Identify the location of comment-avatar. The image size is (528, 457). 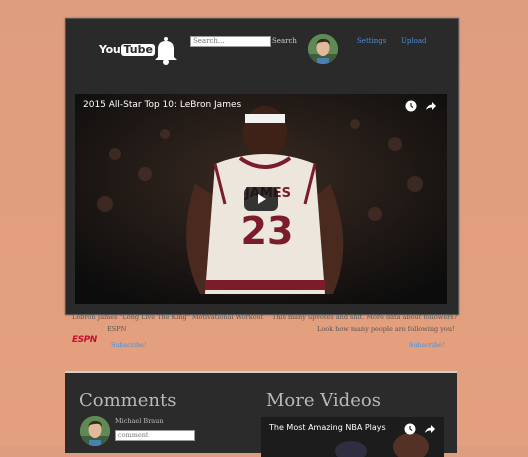
(95, 431).